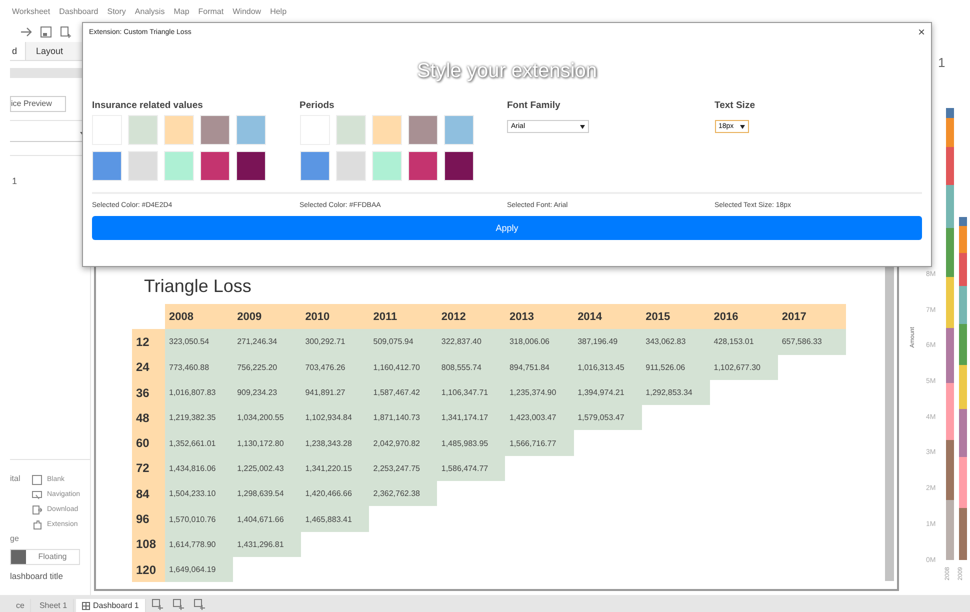  What do you see at coordinates (403, 493) in the screenshot?
I see `table-cell: 2,362,762.38` at bounding box center [403, 493].